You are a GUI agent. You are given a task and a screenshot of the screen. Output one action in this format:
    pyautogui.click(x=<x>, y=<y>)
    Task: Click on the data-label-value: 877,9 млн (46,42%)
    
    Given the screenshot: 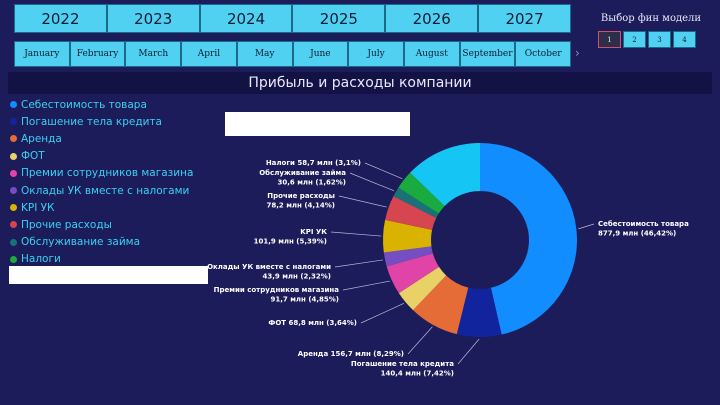 What is the action you would take?
    pyautogui.click(x=637, y=234)
    